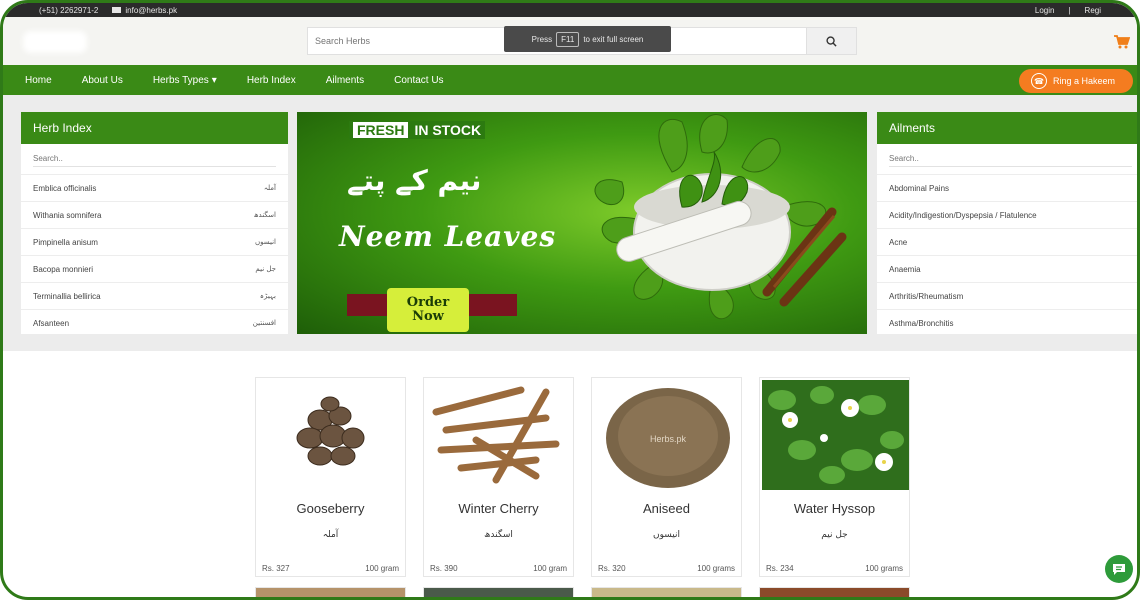 This screenshot has height=600, width=1140. Describe the element at coordinates (666, 508) in the screenshot. I see `product-name: Aniseed` at that location.